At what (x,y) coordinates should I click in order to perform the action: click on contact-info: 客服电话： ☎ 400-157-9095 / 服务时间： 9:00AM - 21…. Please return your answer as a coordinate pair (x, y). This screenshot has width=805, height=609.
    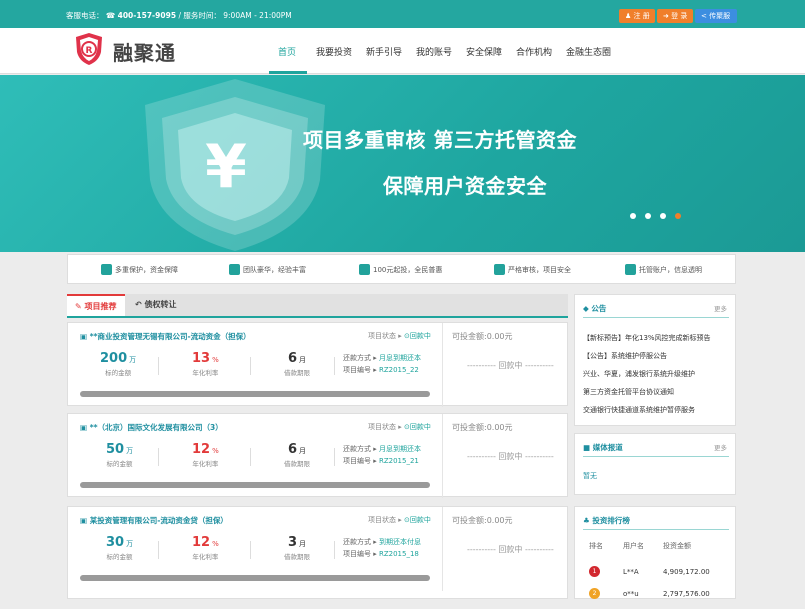
    Looking at the image, I should click on (179, 15).